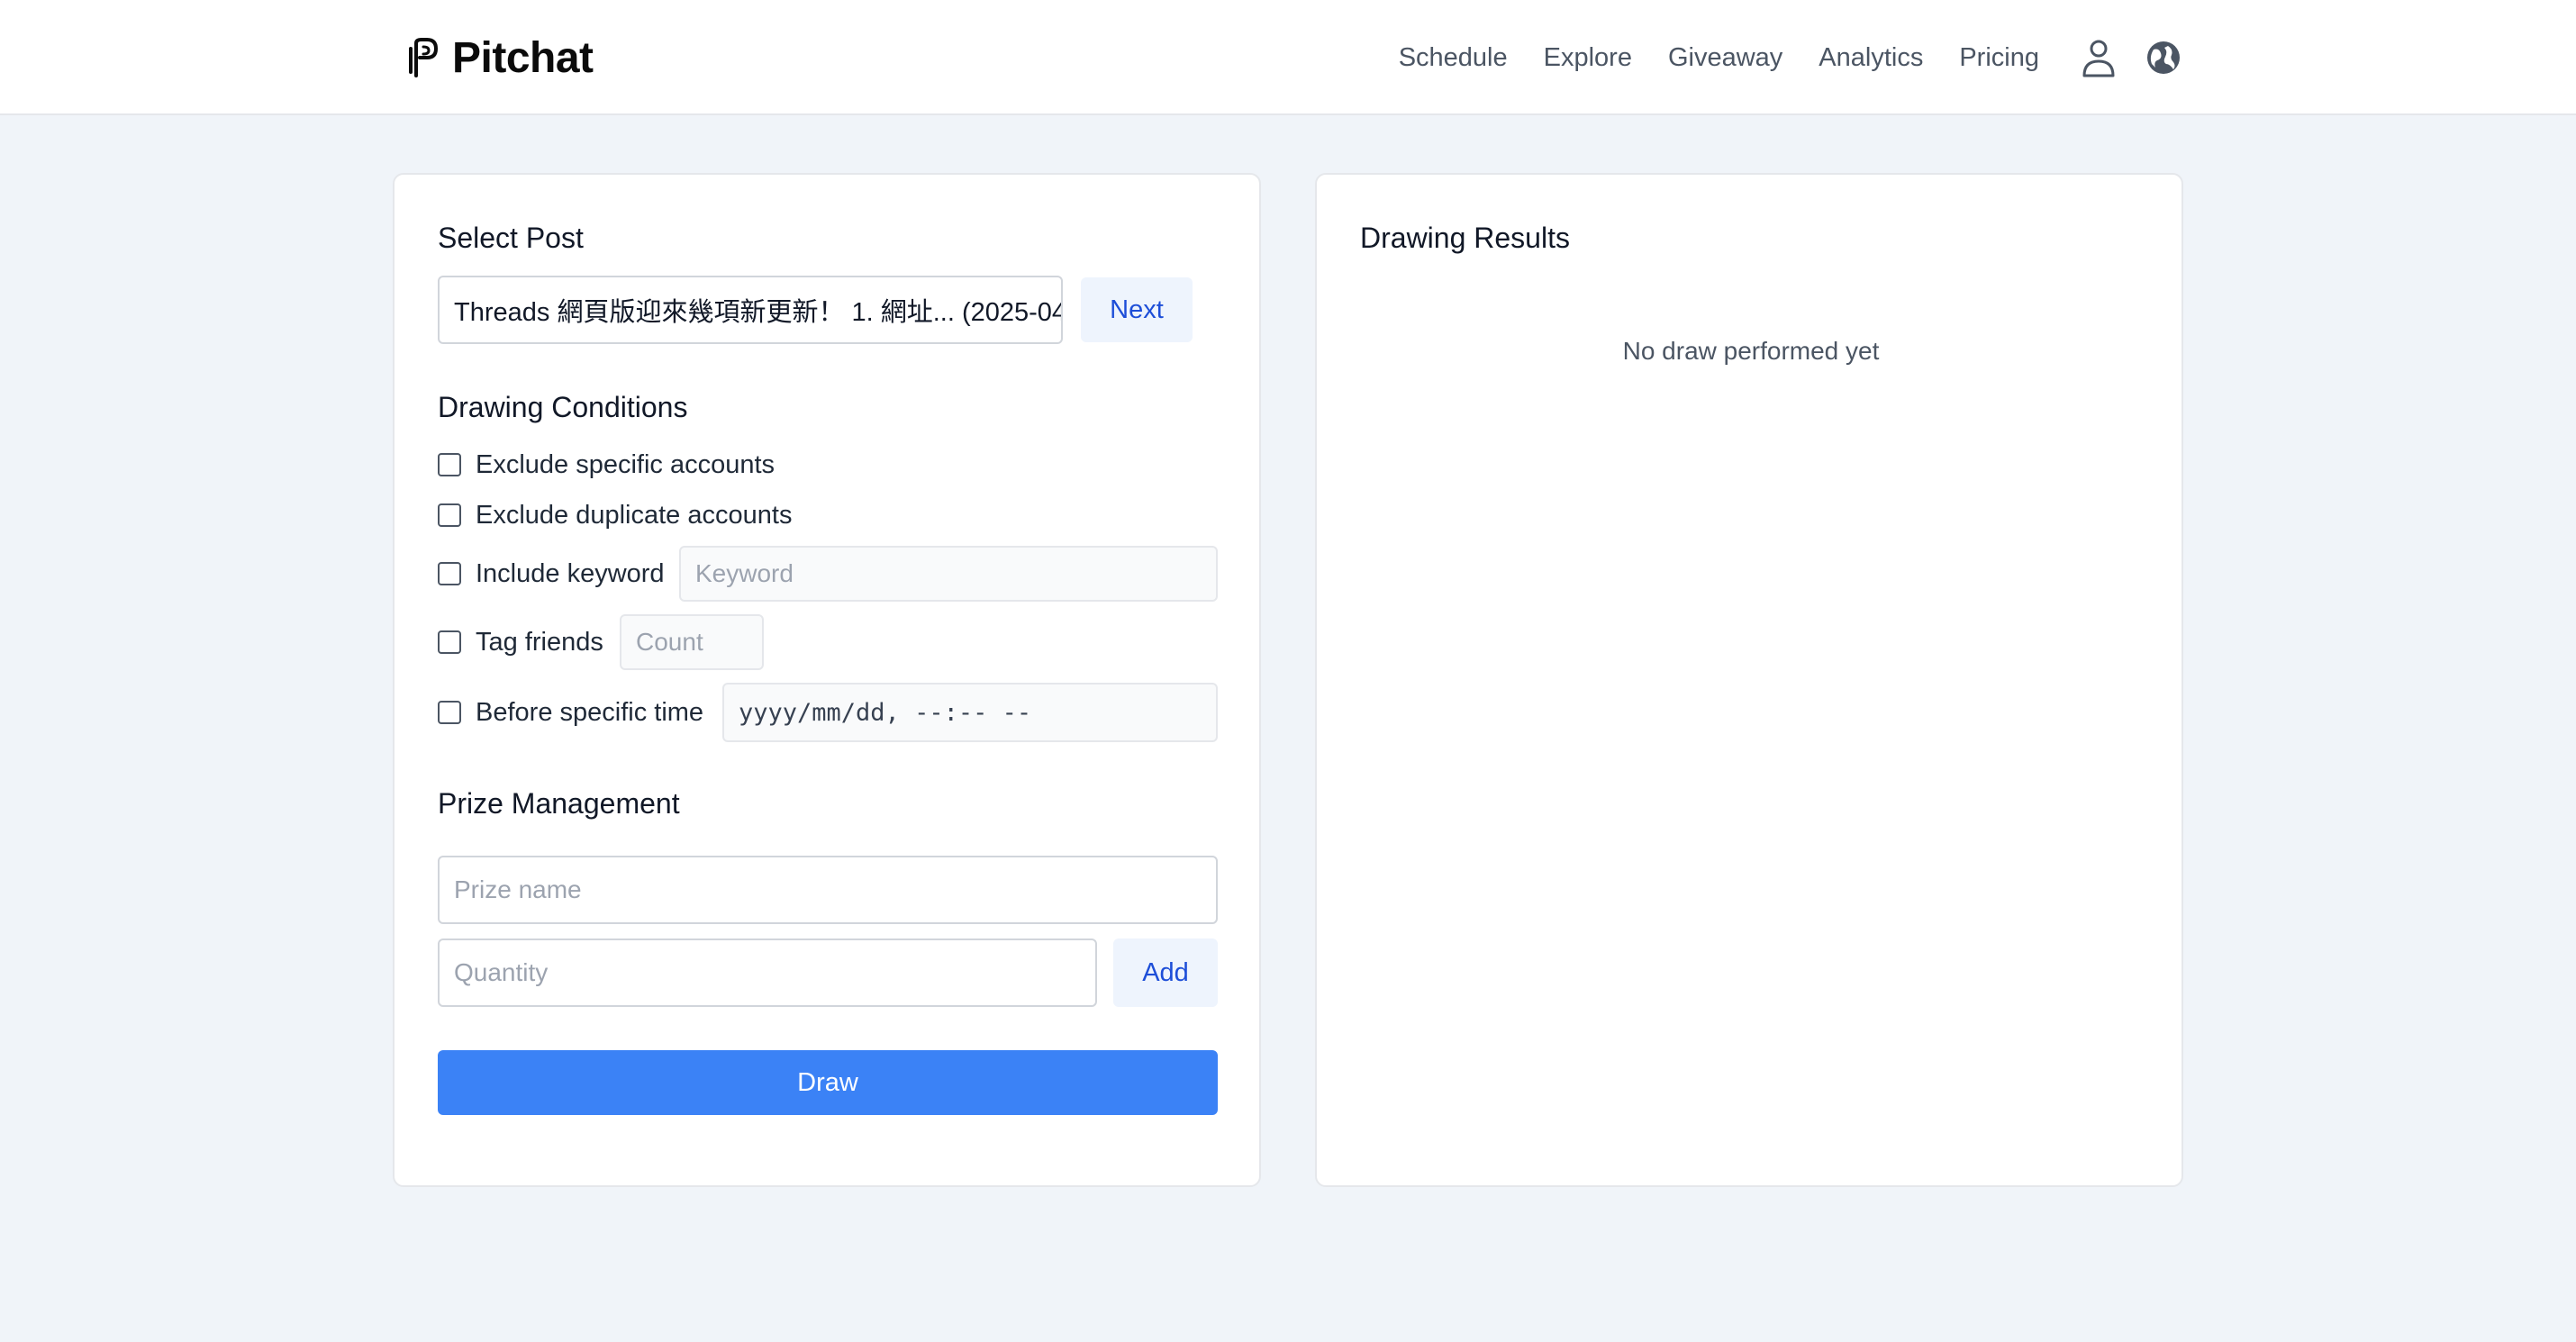  What do you see at coordinates (1137, 309) in the screenshot?
I see `next-button: Next` at bounding box center [1137, 309].